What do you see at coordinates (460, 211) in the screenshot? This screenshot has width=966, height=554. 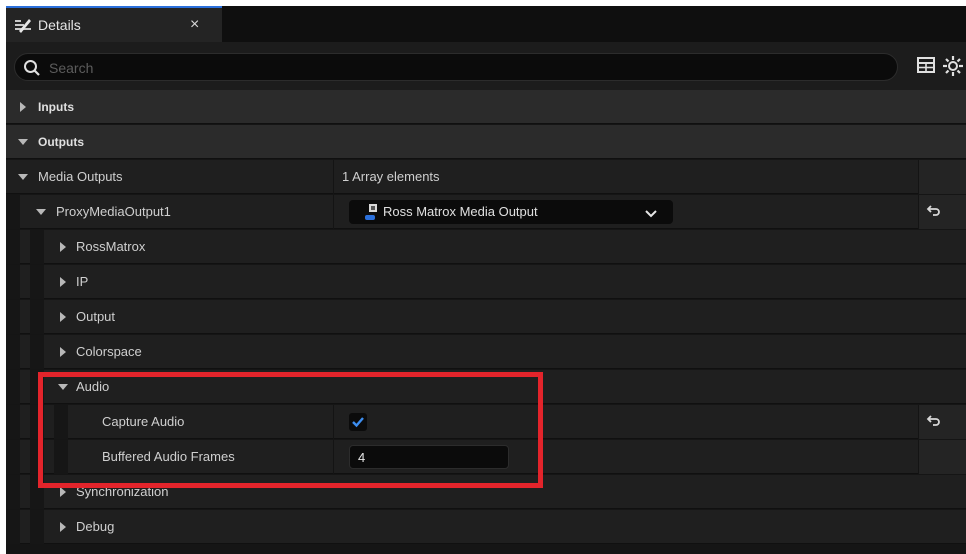 I see `combo-selected-value: Ross Matrox Media Output` at bounding box center [460, 211].